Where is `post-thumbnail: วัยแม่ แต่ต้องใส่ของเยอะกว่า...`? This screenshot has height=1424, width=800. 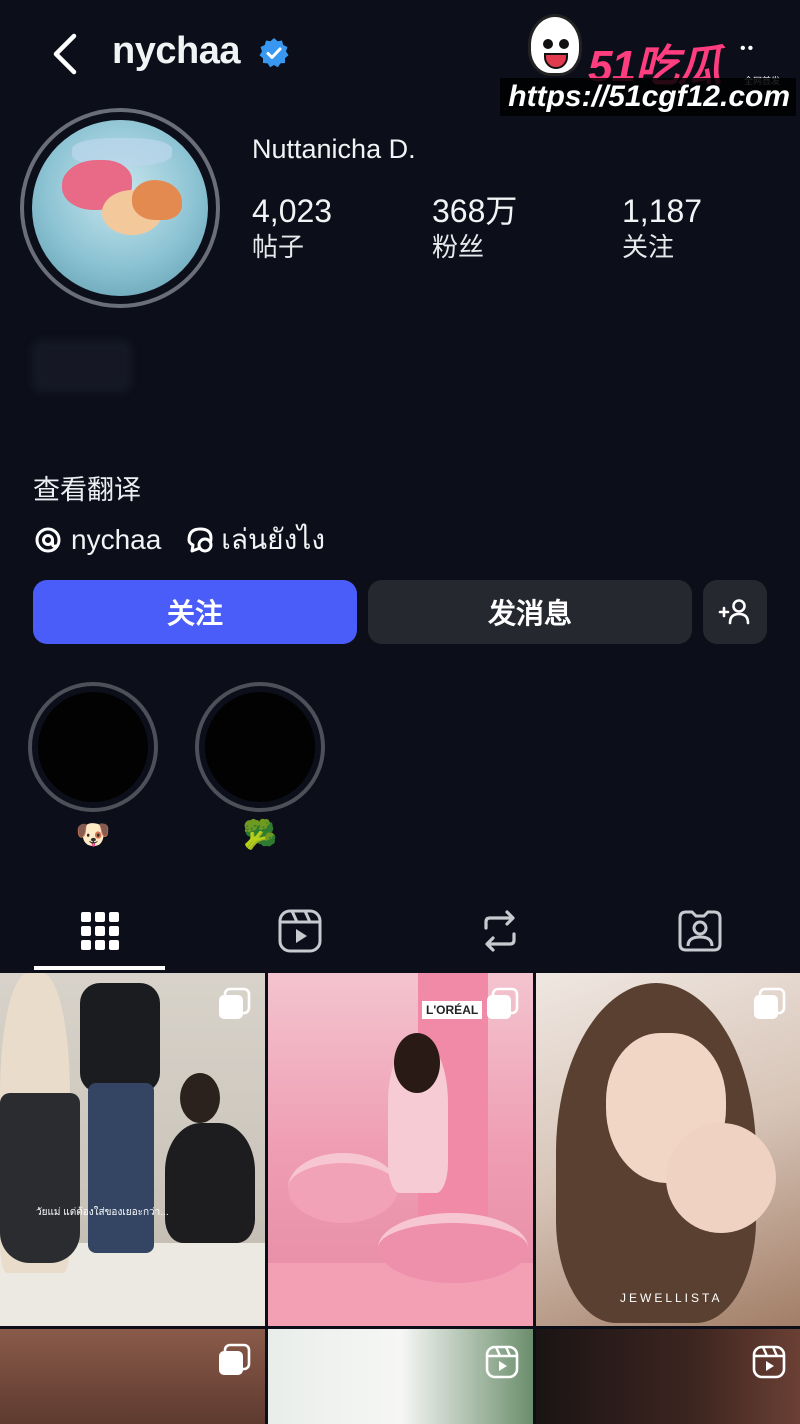
post-thumbnail: วัยแม่ แต่ต้องใส่ของเยอะกว่า... is located at coordinates (132, 1149).